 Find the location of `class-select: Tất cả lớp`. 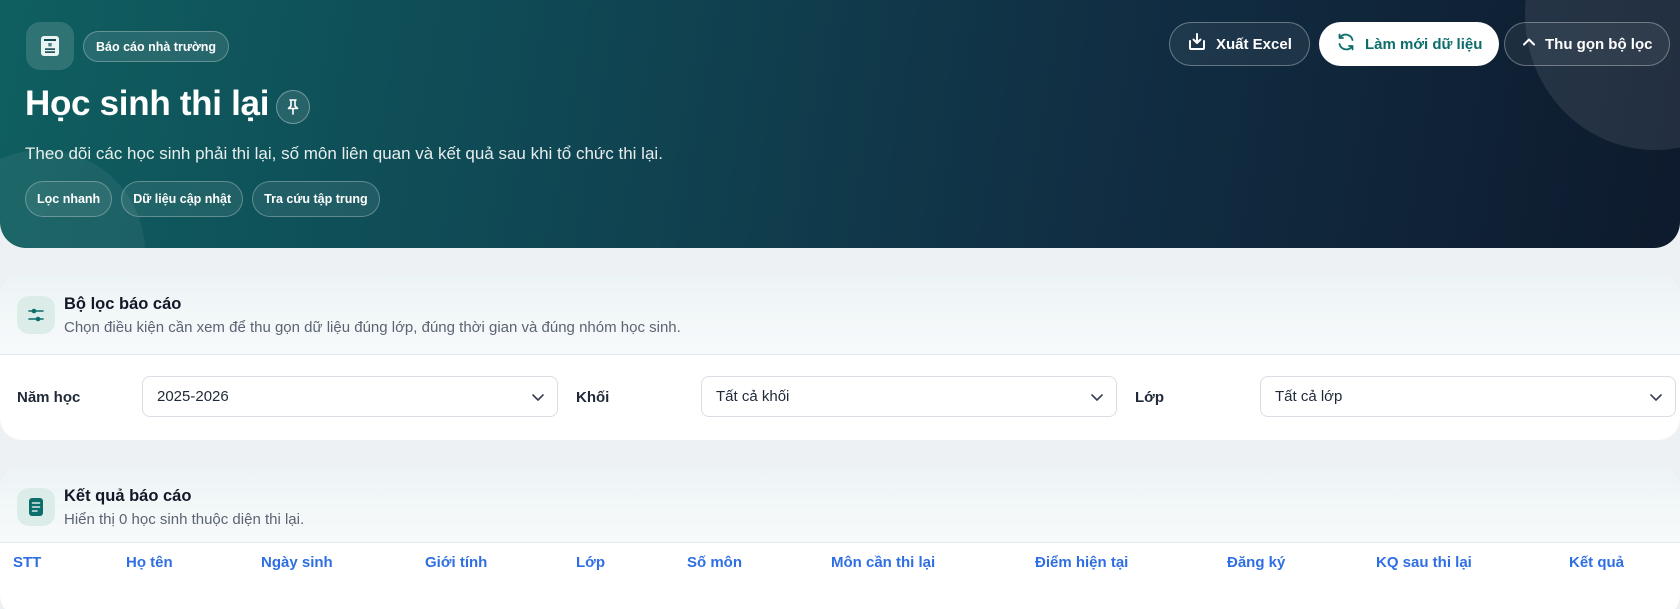

class-select: Tất cả lớp is located at coordinates (1468, 396).